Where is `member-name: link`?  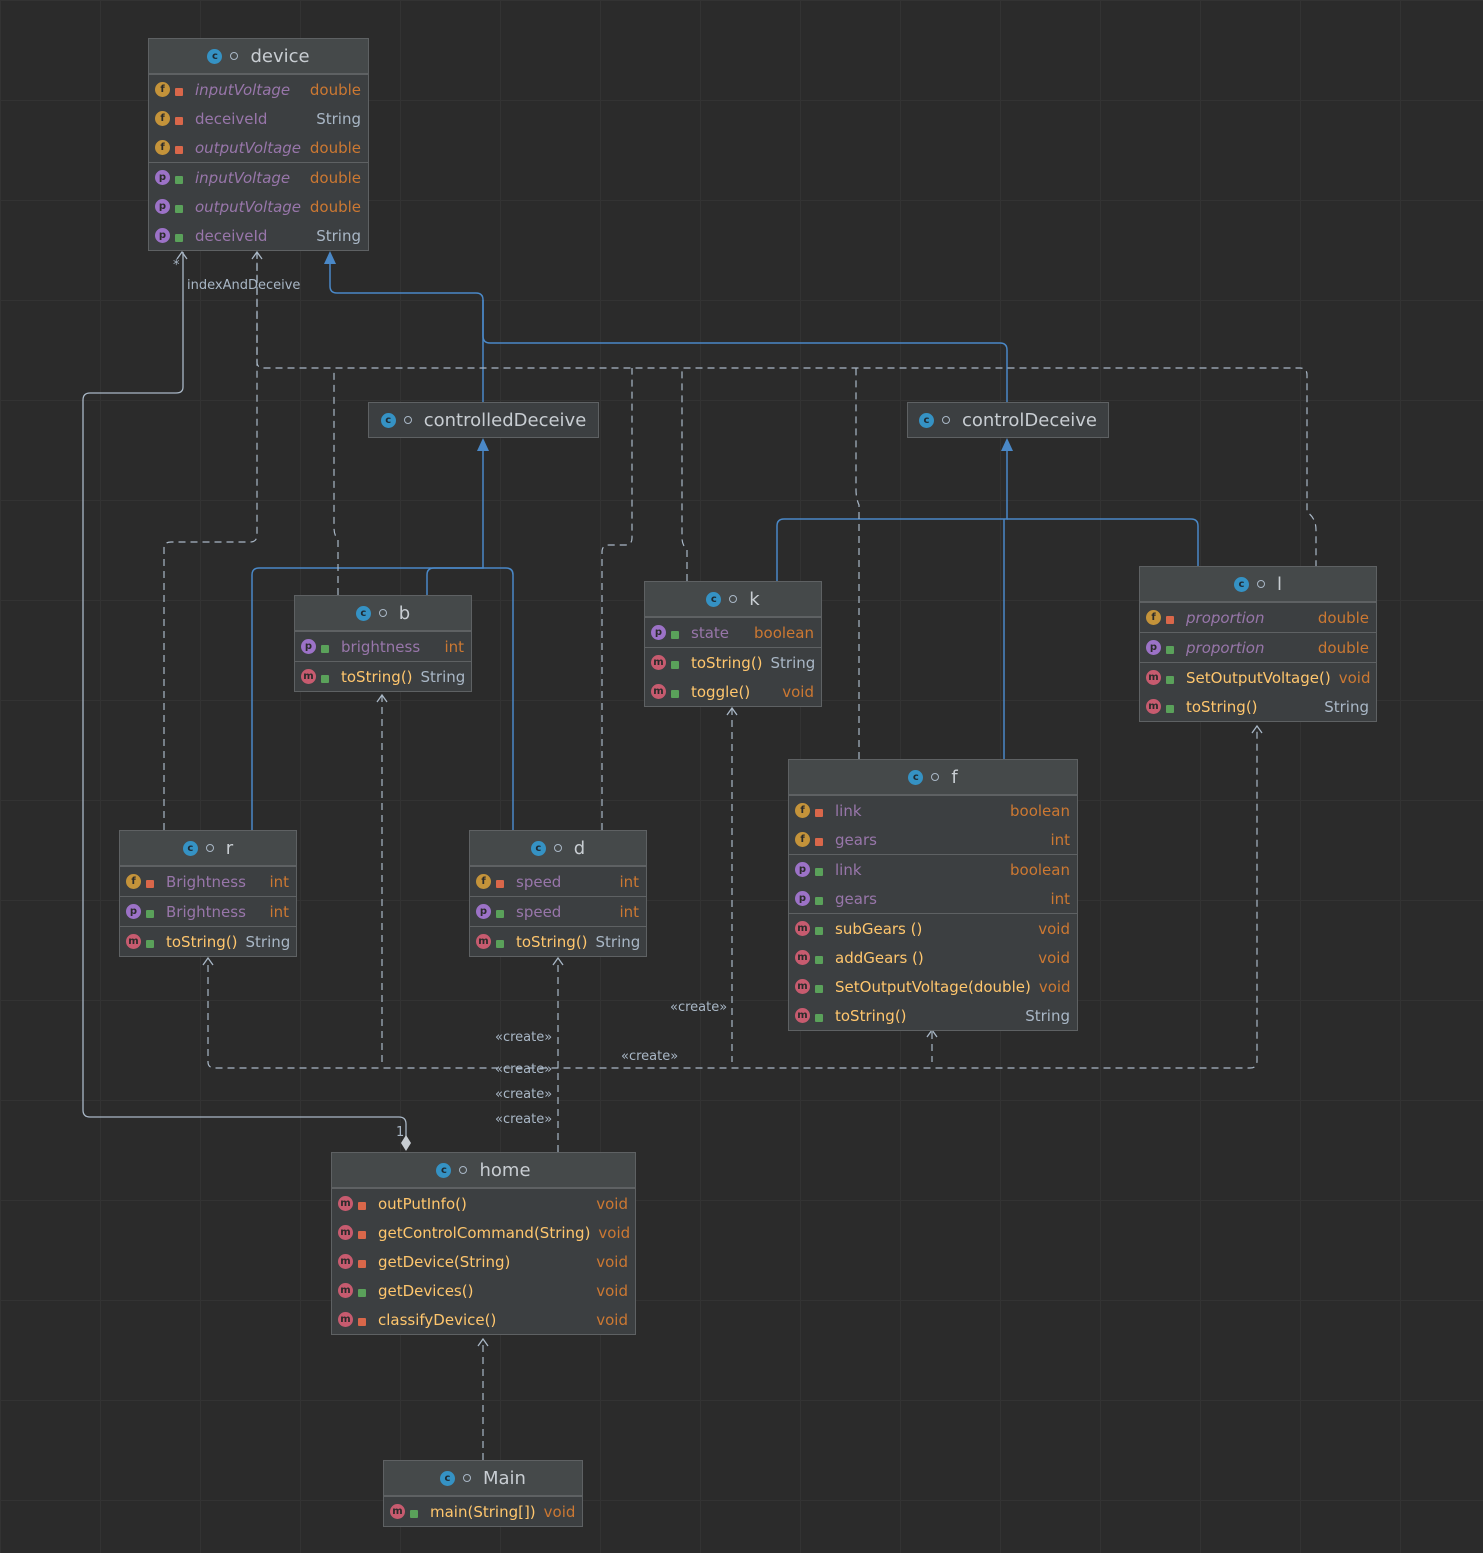 member-name: link is located at coordinates (848, 810).